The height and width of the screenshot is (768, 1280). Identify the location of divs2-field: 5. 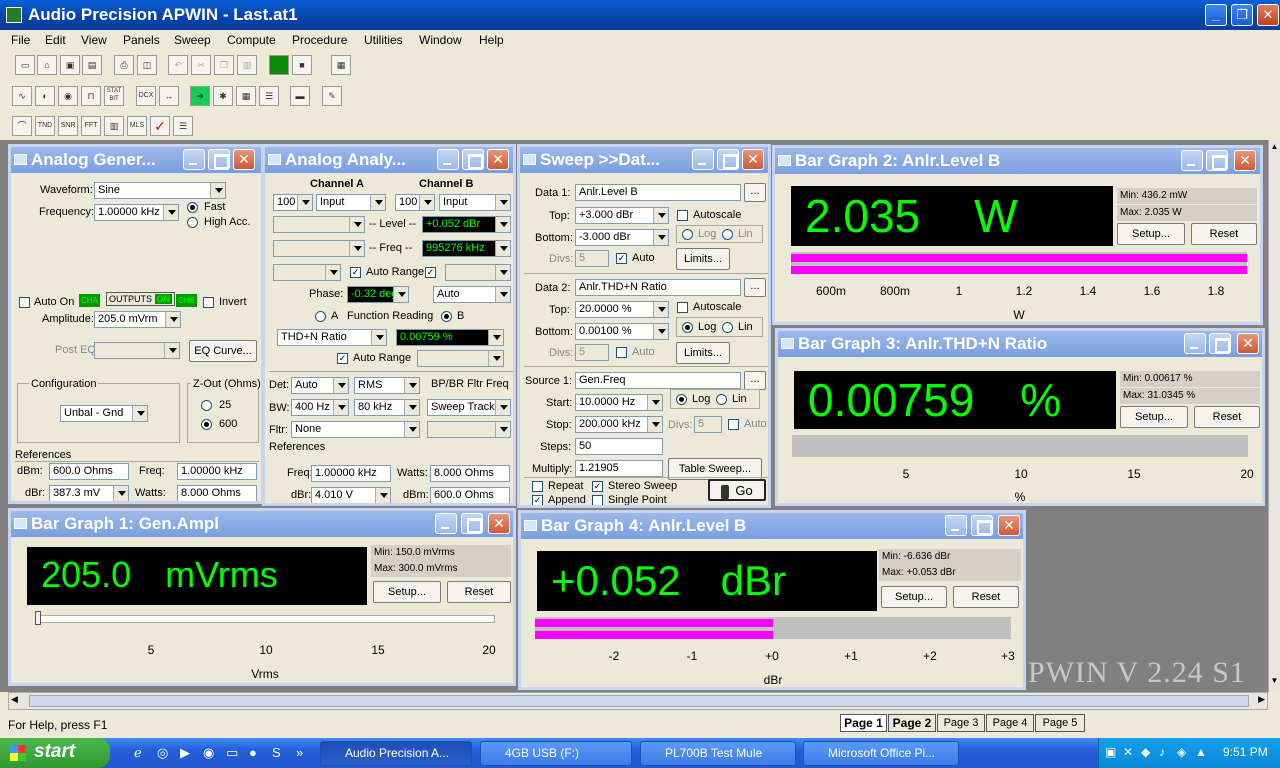
(592, 352).